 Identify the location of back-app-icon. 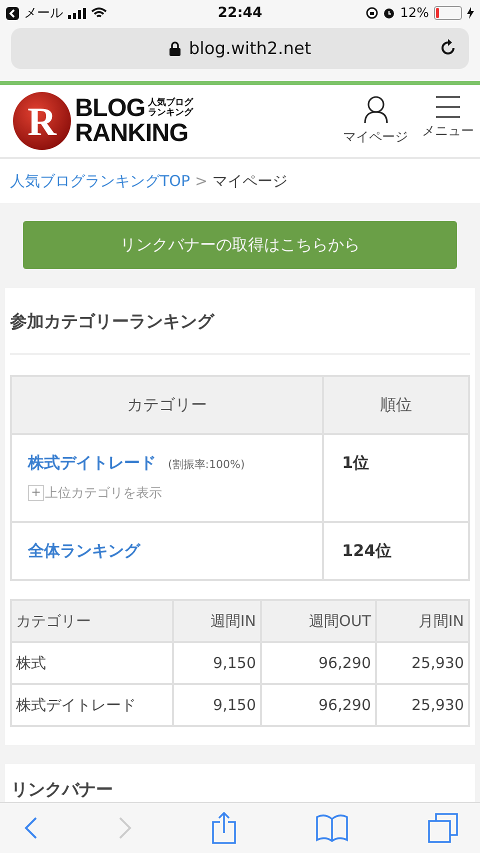
(12, 13).